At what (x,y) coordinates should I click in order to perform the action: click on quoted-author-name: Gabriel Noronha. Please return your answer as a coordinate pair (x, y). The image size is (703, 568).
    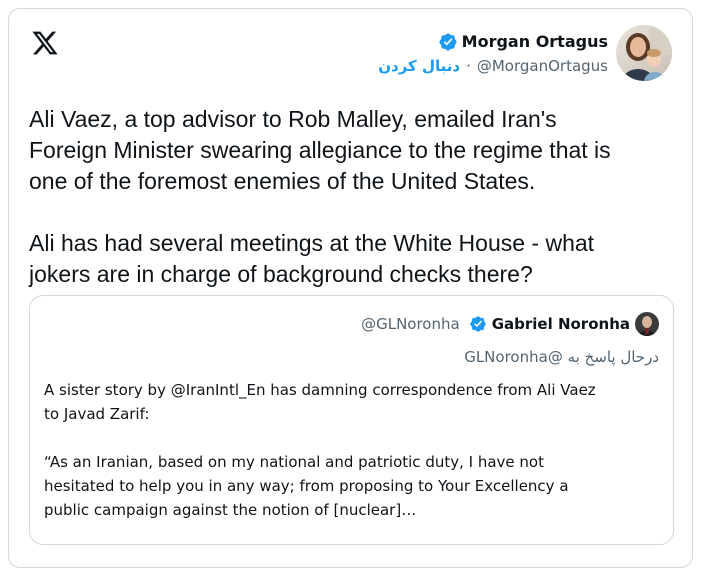
    Looking at the image, I should click on (561, 324).